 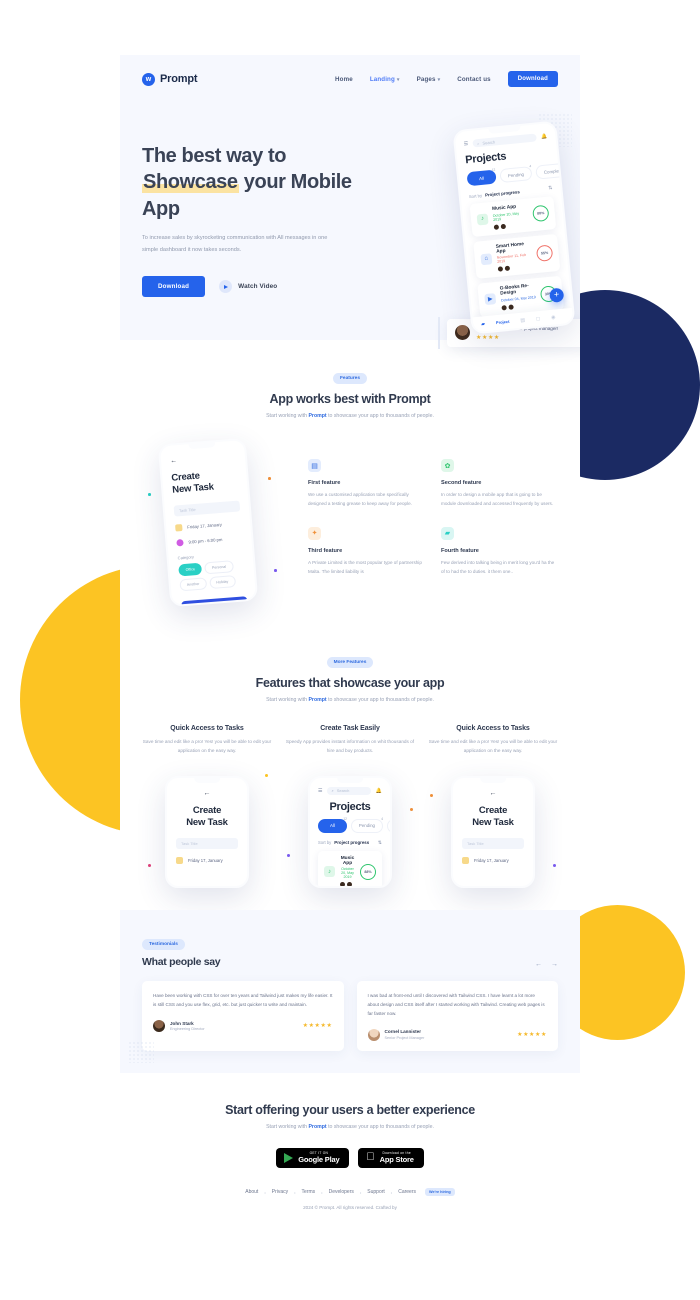 What do you see at coordinates (493, 822) in the screenshot?
I see `task-phone-title-2: New Task` at bounding box center [493, 822].